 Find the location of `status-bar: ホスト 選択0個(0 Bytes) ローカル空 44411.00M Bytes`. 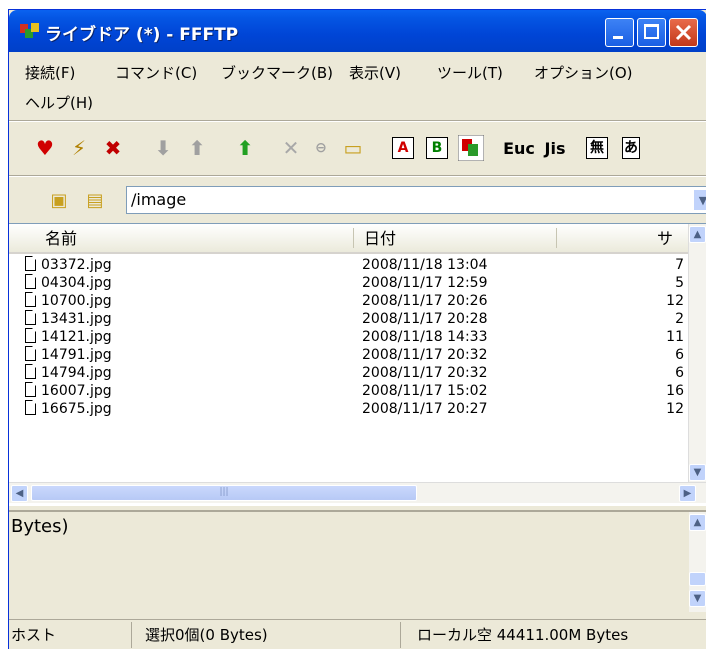

status-bar: ホスト 選択0個(0 Bytes) ローカル空 44411.00M Bytes is located at coordinates (357, 634).